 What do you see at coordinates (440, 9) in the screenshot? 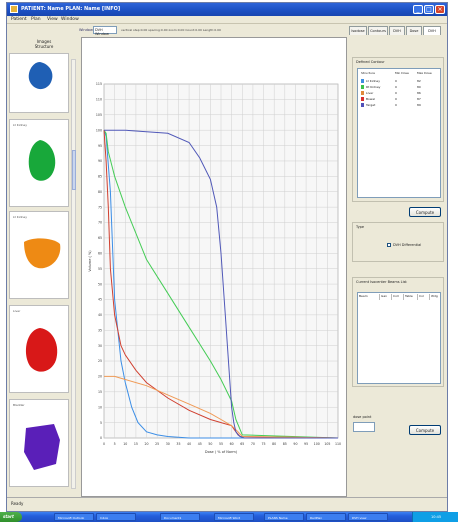
I see `close-button: ×` at bounding box center [440, 9].